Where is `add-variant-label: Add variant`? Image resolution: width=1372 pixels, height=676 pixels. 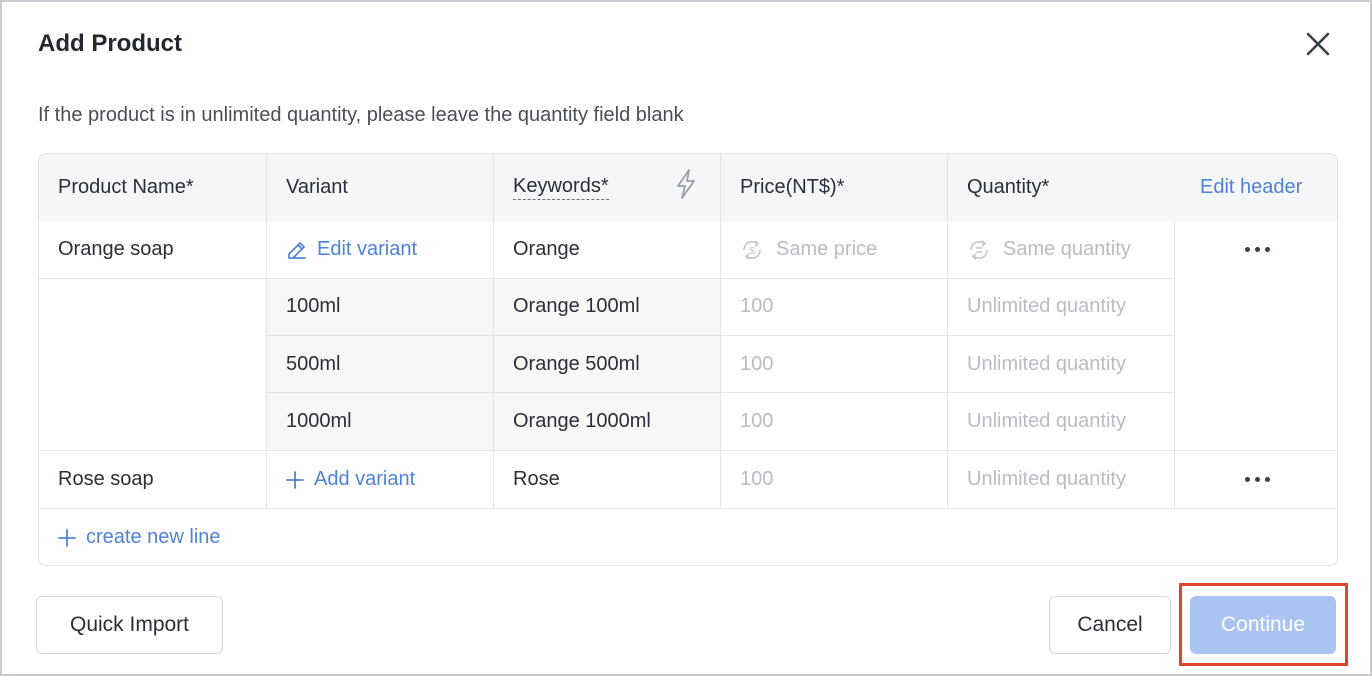 add-variant-label: Add variant is located at coordinates (365, 479).